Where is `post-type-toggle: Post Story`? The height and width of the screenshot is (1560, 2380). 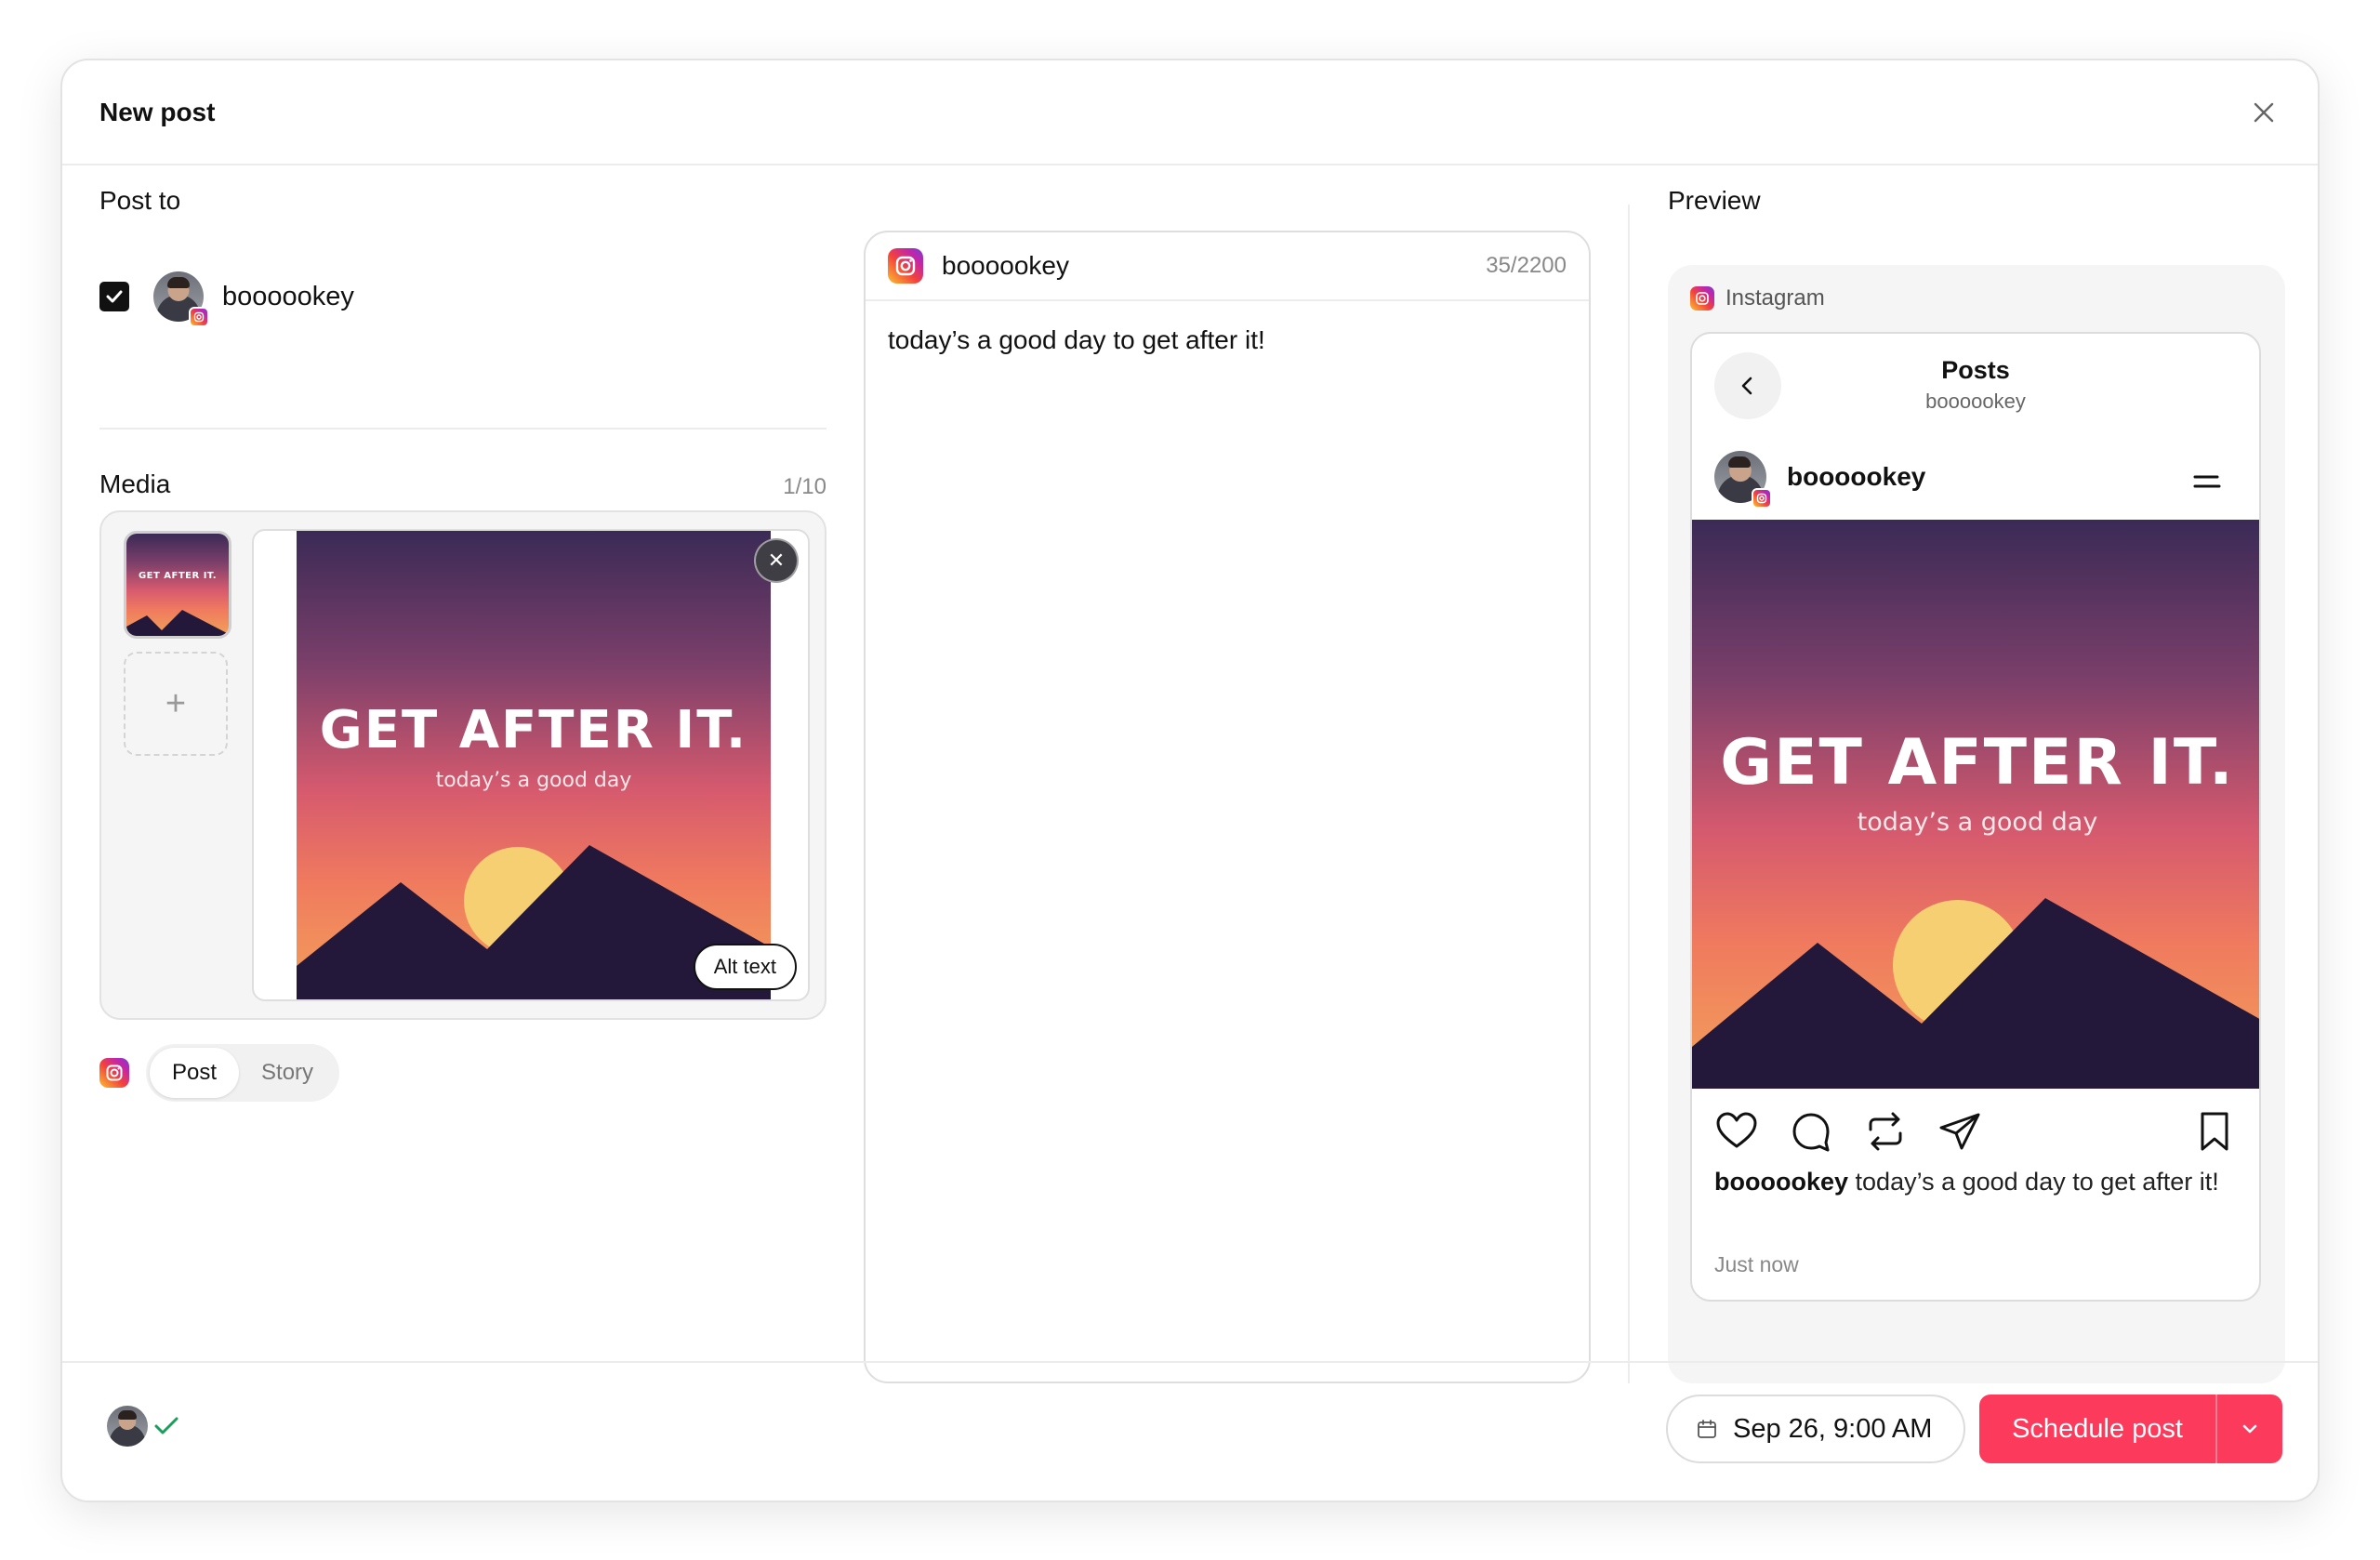 post-type-toggle: Post Story is located at coordinates (243, 1073).